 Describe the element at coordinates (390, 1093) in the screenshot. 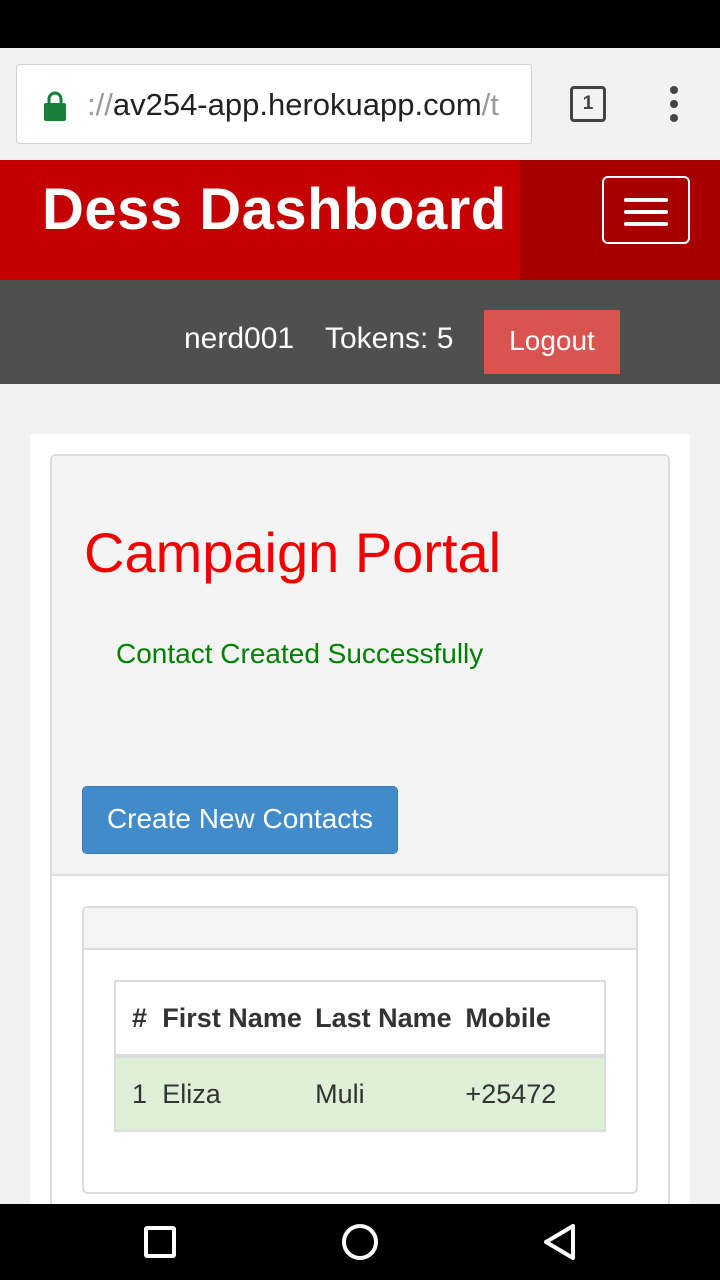

I see `cell-last-name: Muli` at that location.